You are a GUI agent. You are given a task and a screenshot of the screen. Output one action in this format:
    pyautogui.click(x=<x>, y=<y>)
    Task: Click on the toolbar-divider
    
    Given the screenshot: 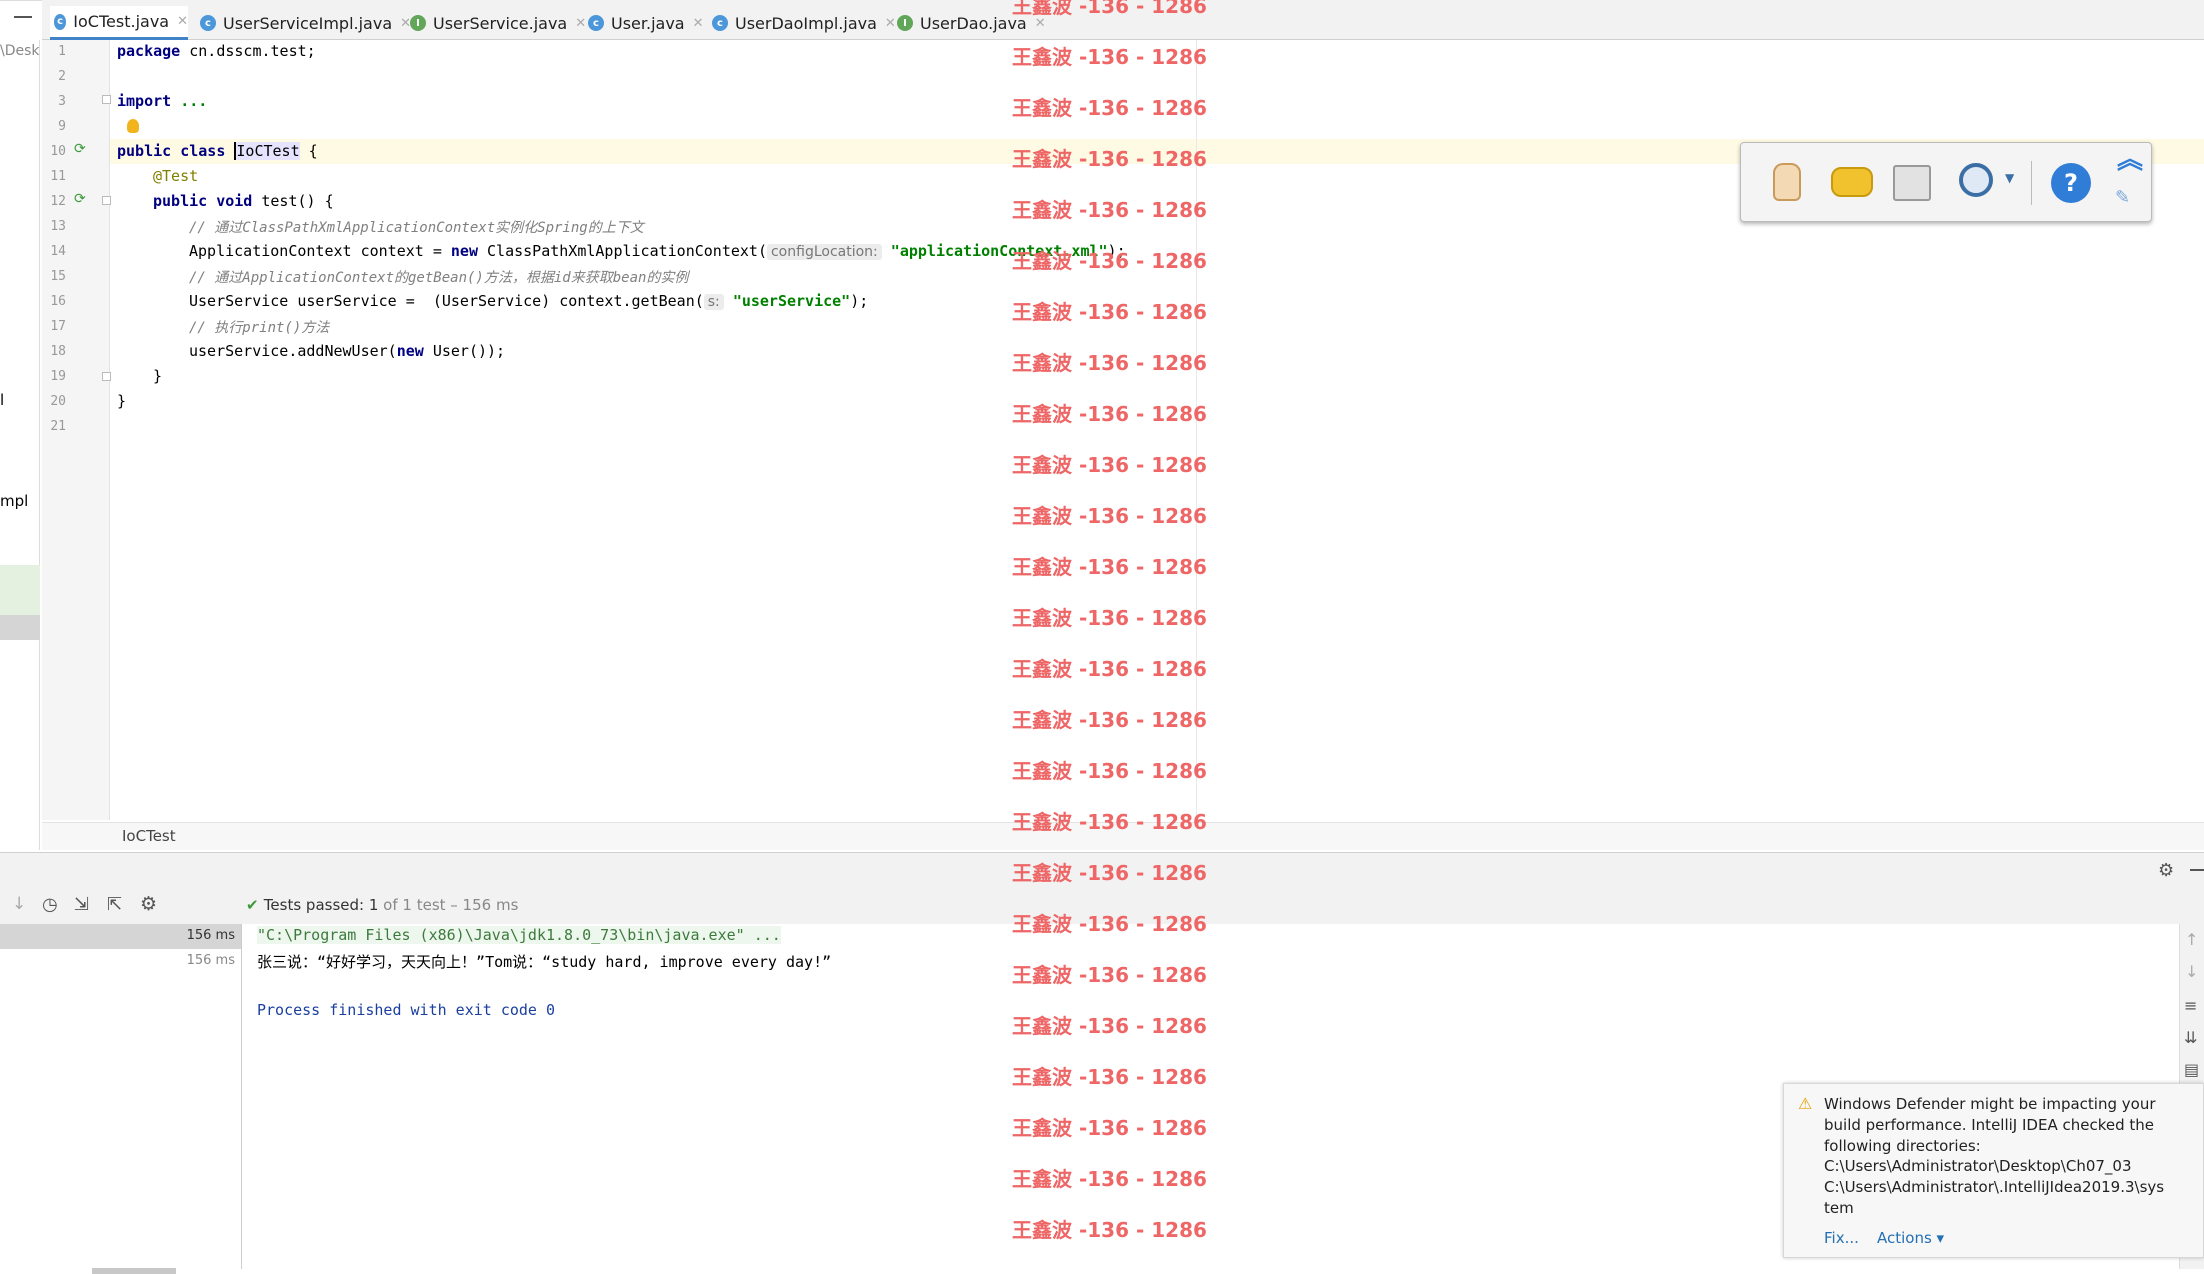 What is the action you would take?
    pyautogui.click(x=2031, y=183)
    